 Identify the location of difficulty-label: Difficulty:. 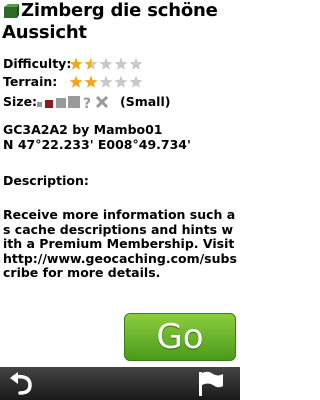
(37, 63).